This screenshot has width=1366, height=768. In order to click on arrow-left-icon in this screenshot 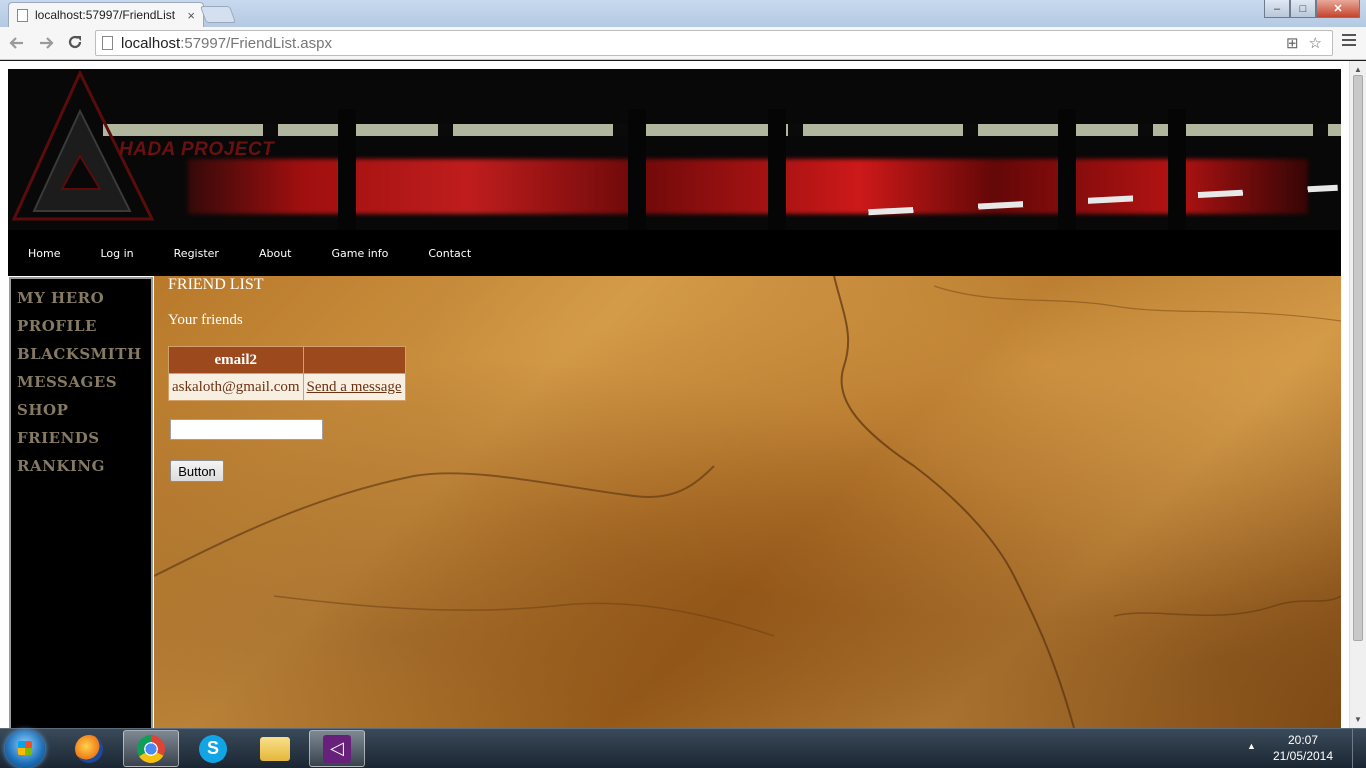, I will do `click(16, 43)`.